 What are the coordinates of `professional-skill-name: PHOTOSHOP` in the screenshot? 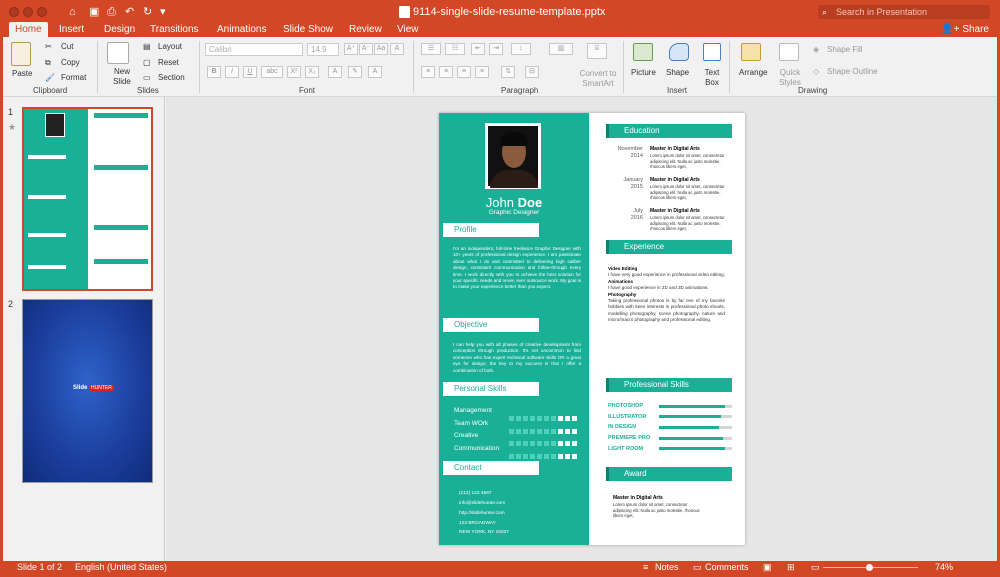 It's located at (625, 406).